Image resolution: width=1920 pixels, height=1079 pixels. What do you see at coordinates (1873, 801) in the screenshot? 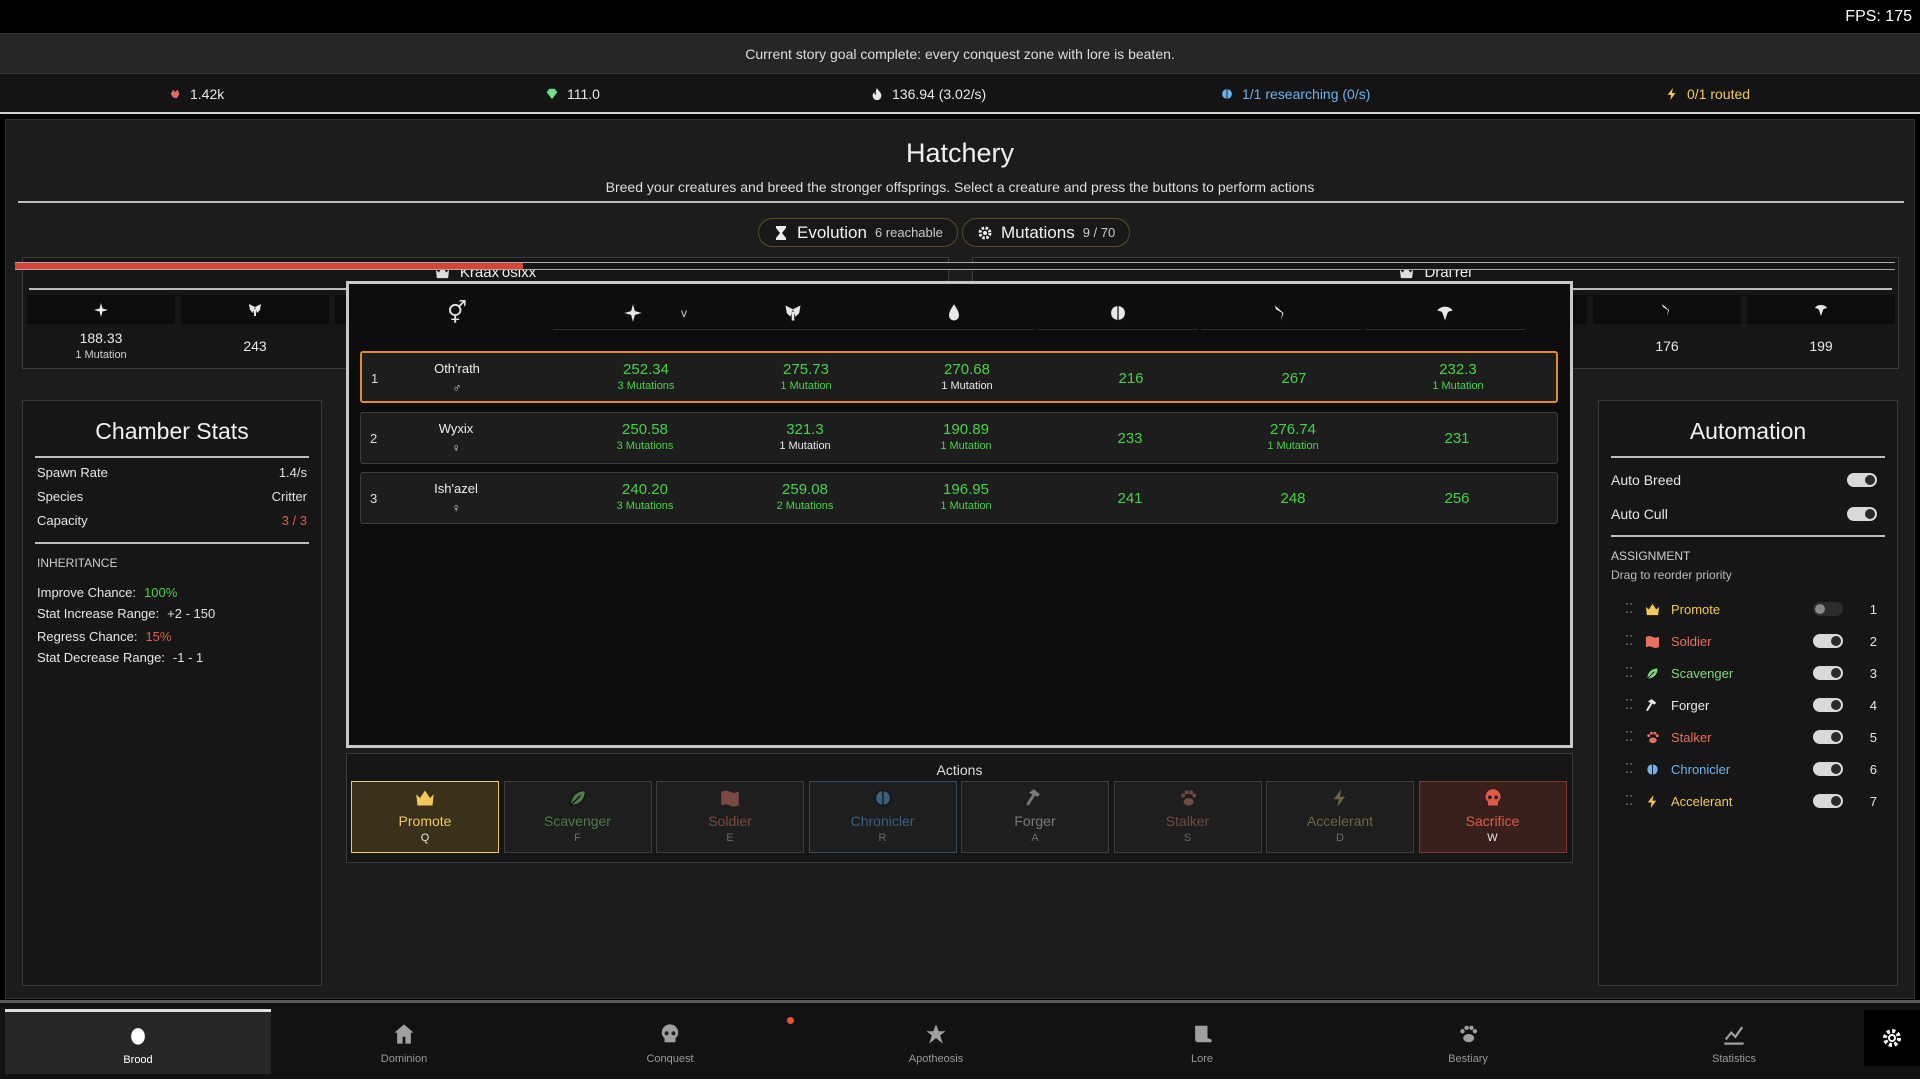
I see `assignment-role-rank: 7` at bounding box center [1873, 801].